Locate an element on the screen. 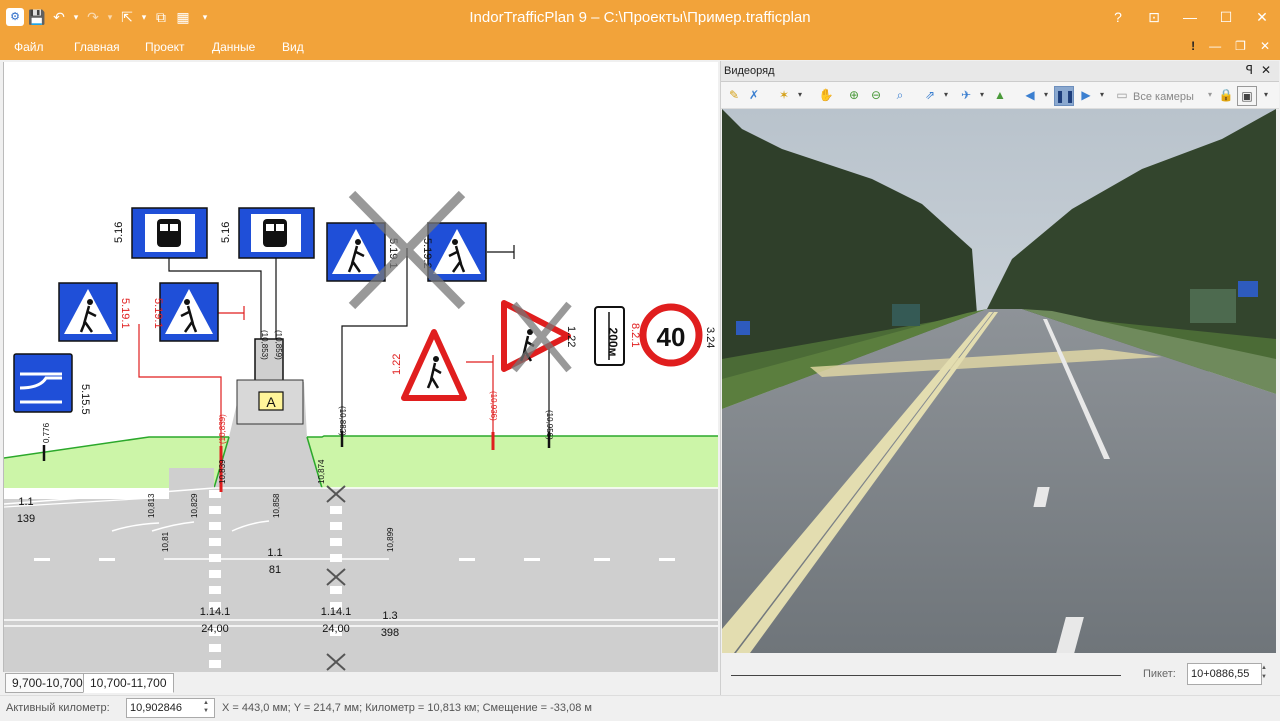  km-label: 10,899 is located at coordinates (390, 539).